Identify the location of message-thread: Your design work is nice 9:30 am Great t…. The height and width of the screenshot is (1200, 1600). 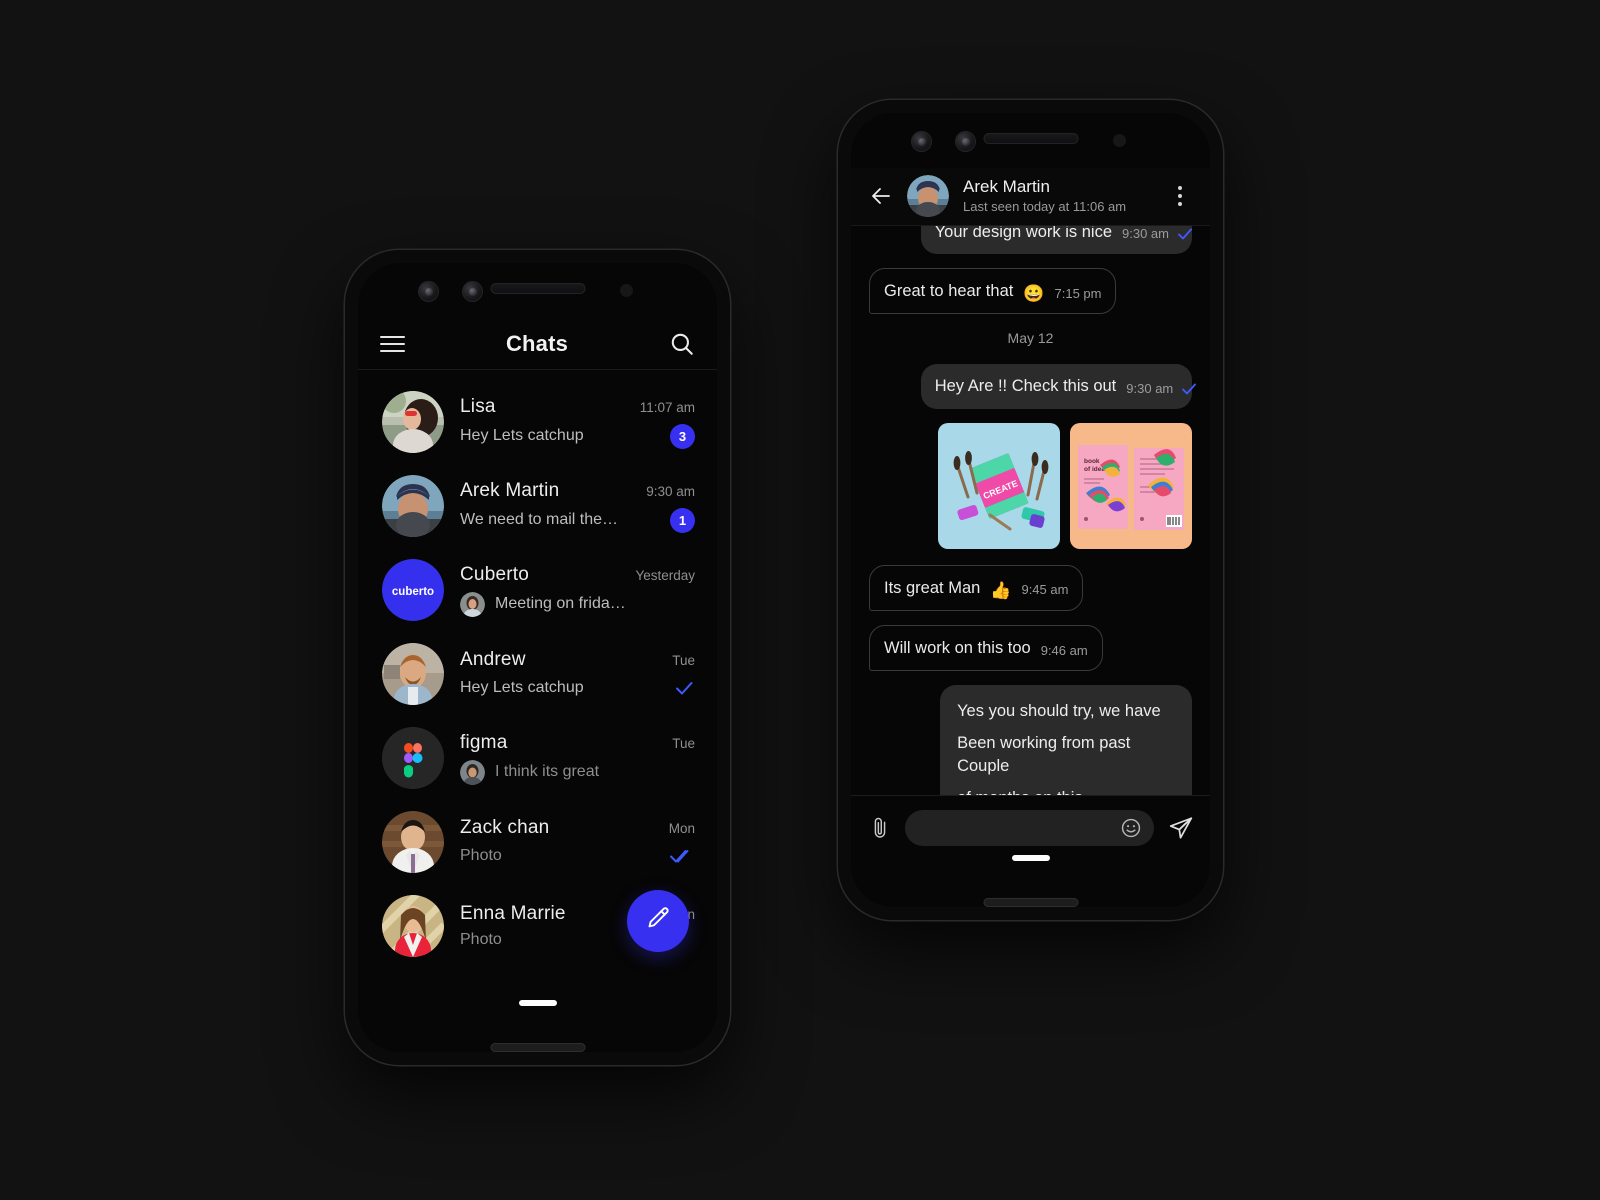
(1030, 481).